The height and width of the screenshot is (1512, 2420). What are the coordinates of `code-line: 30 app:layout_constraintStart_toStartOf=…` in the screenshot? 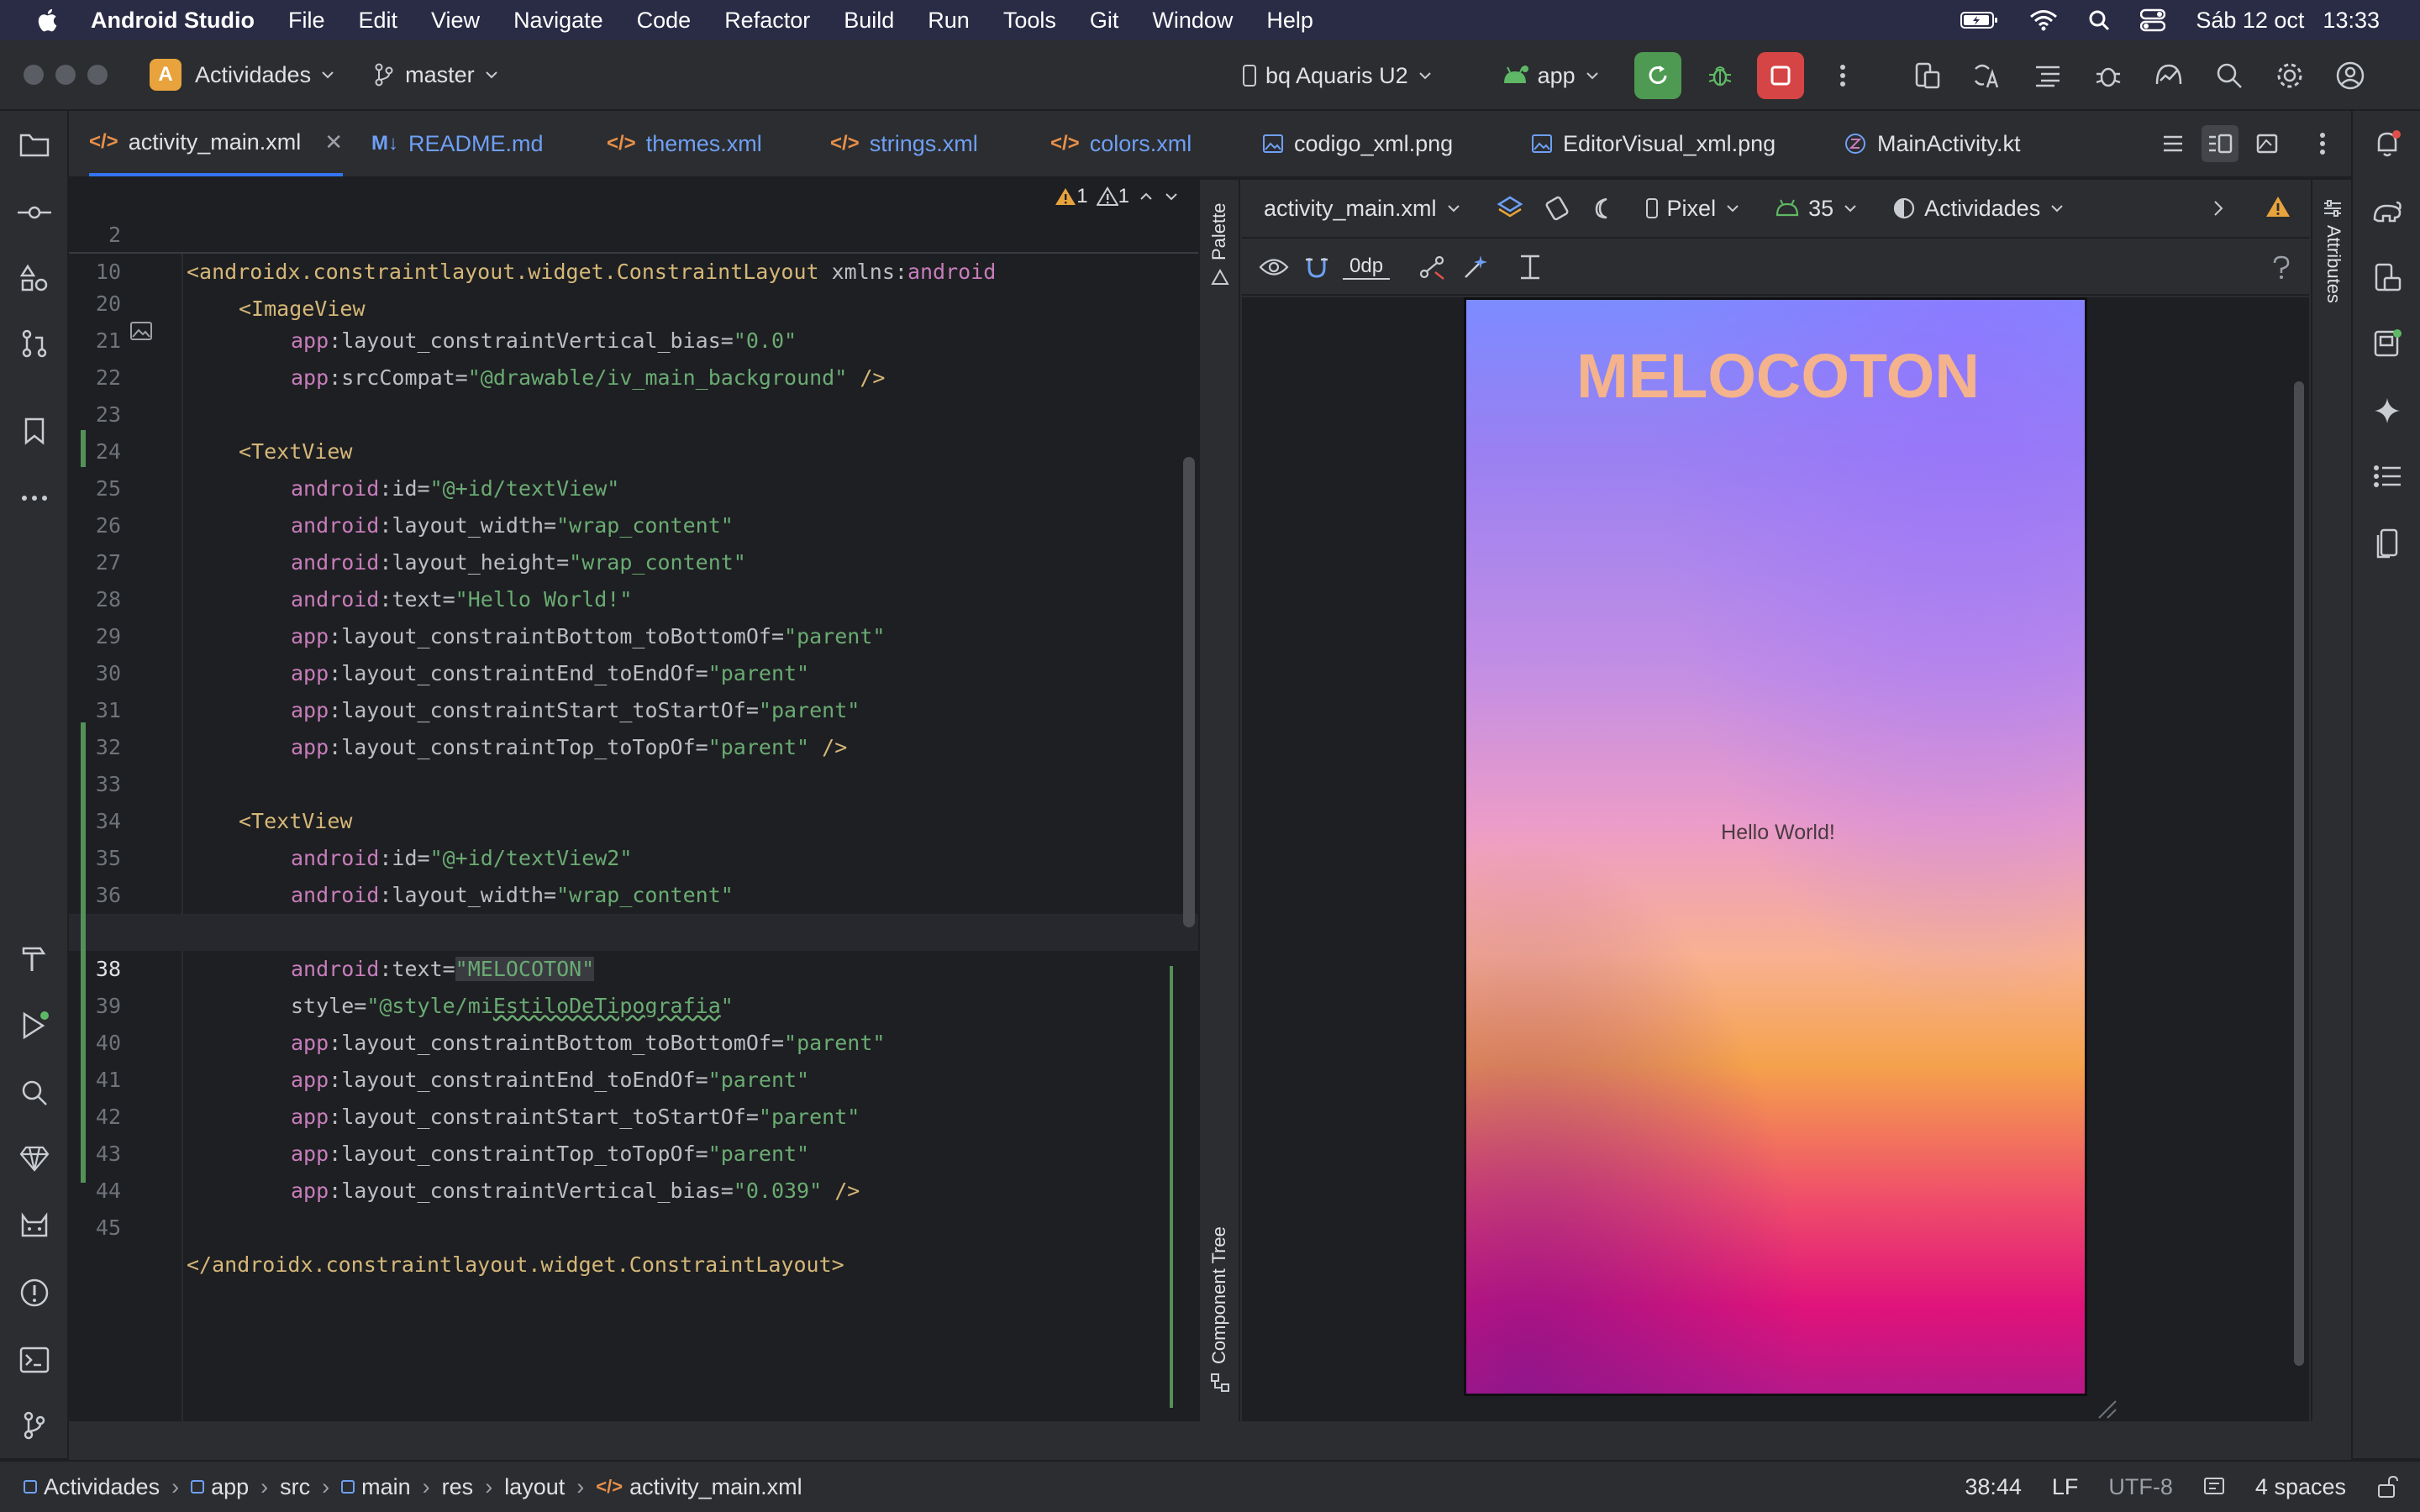 It's located at (633, 670).